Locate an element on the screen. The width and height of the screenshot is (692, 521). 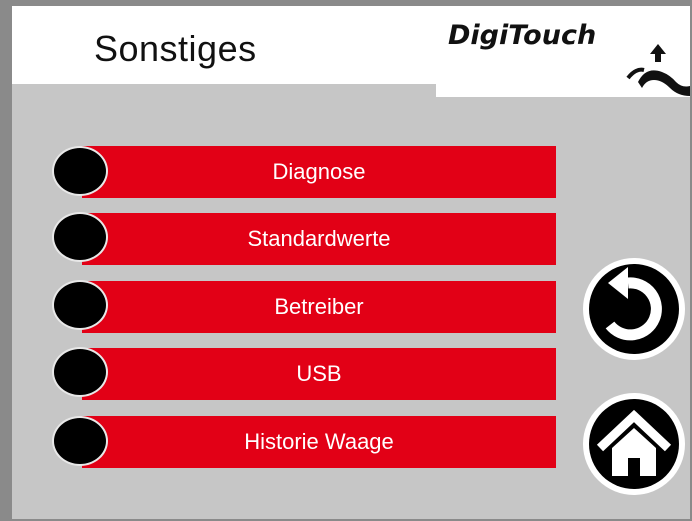
menu-item-label: Standardwerte is located at coordinates (319, 238).